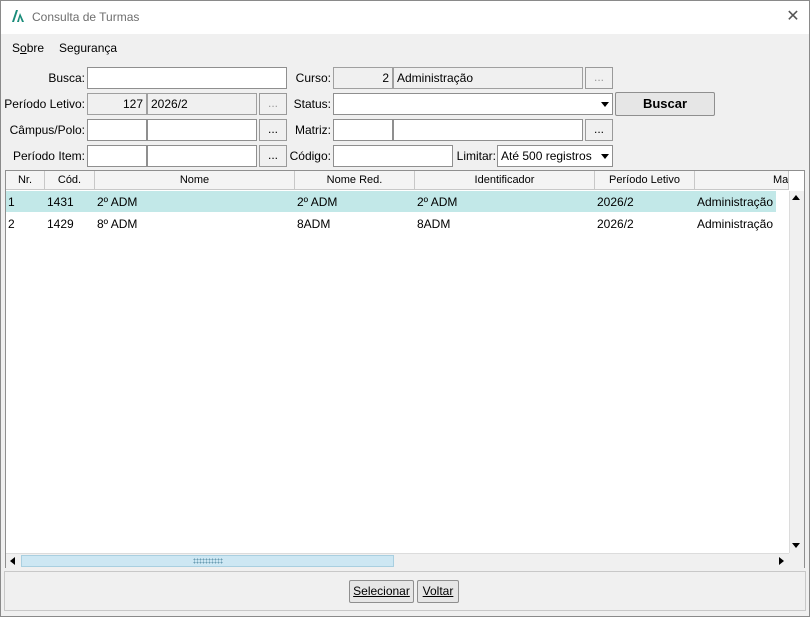 This screenshot has width=810, height=617. I want to click on menu-sobre: Sobre, so click(28, 48).